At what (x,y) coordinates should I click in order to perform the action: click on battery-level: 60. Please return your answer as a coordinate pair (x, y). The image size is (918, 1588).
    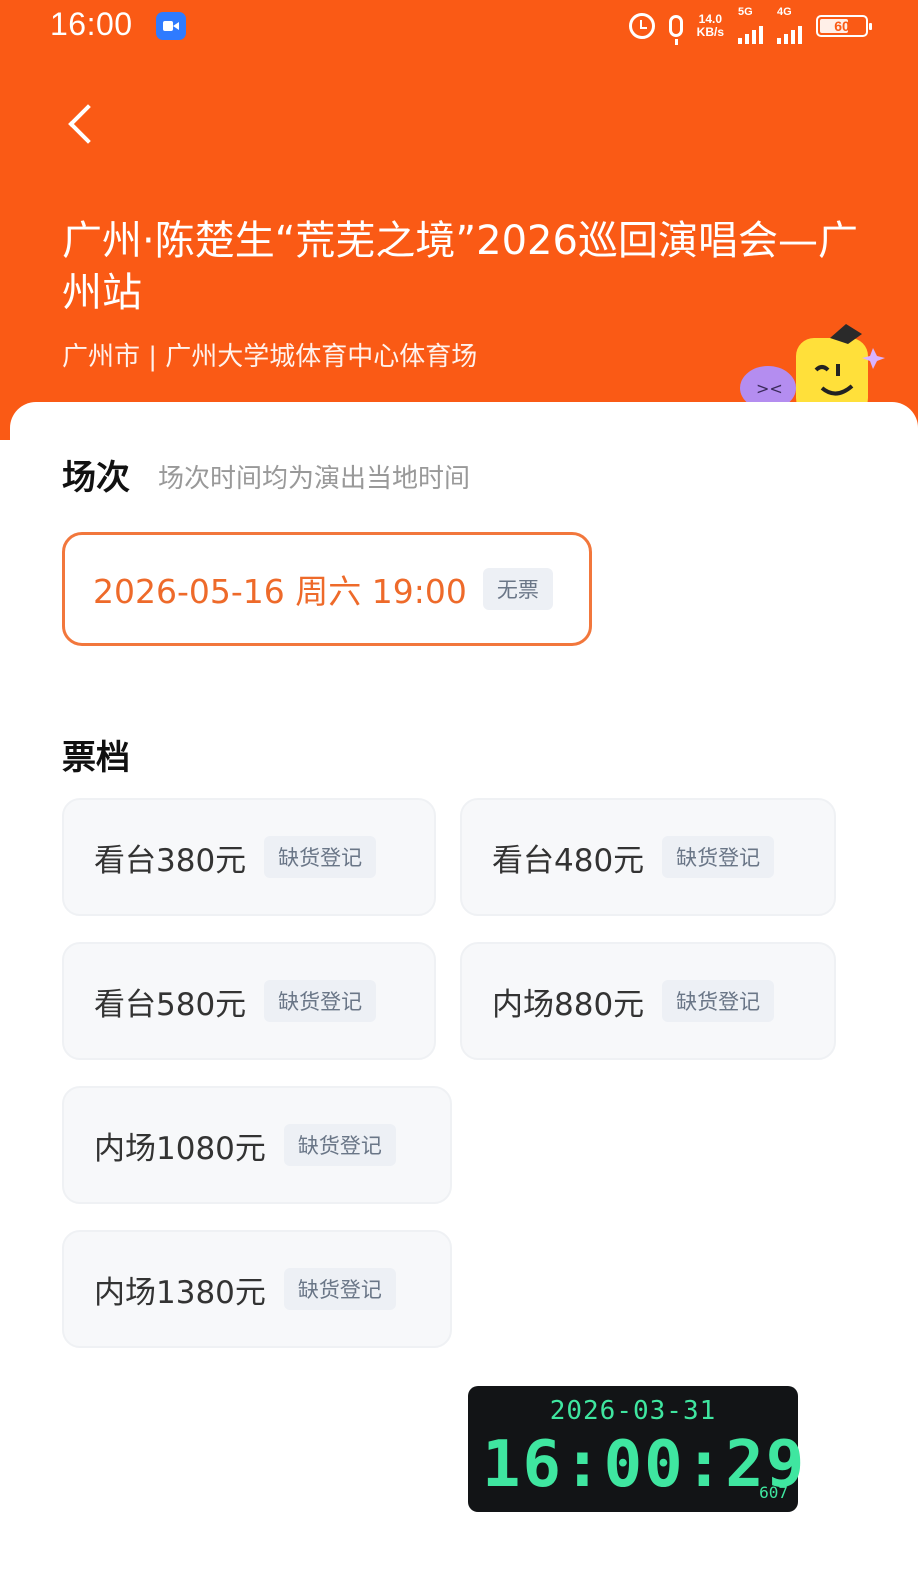
    Looking at the image, I should click on (842, 26).